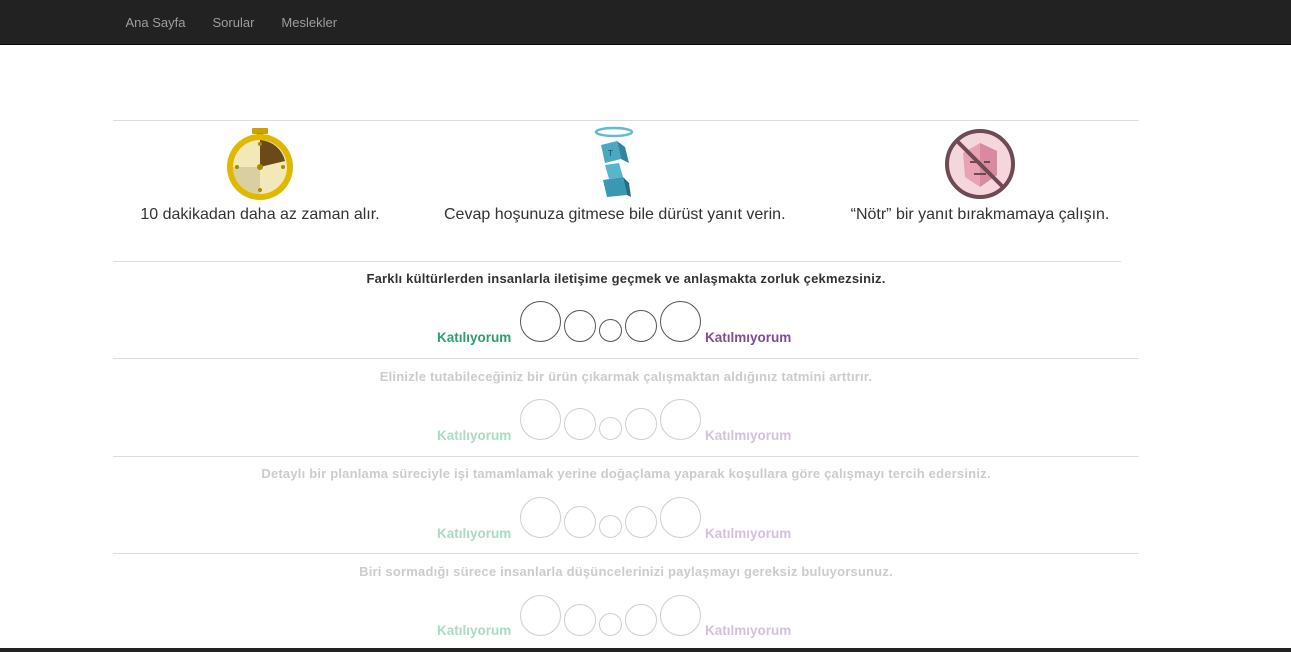  I want to click on tip-no-neutral: “Nötr” bir yanıt bırakmamaya çalışın., so click(980, 174).